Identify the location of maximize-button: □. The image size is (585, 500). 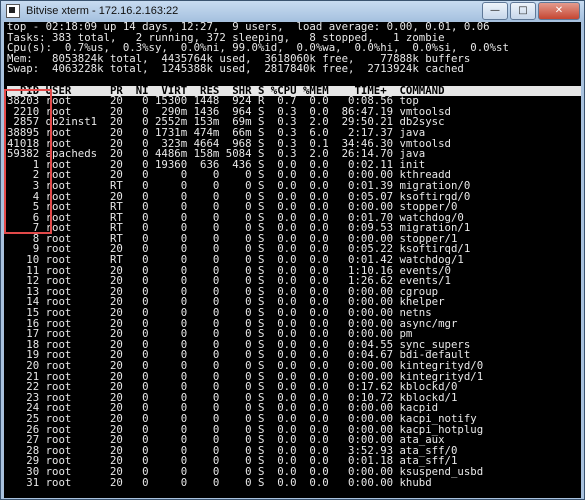
(523, 11).